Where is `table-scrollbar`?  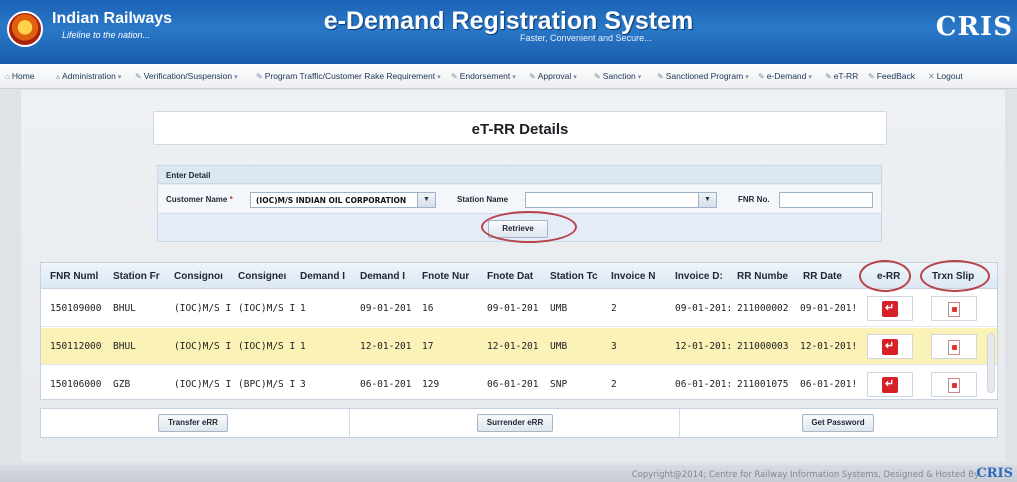
table-scrollbar is located at coordinates (991, 363).